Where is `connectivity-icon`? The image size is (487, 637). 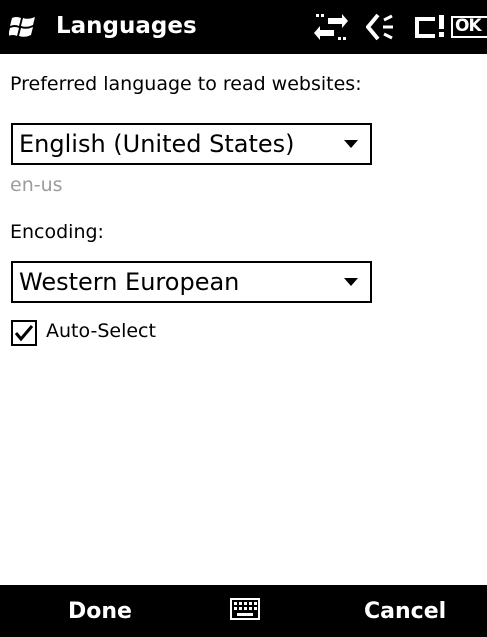 connectivity-icon is located at coordinates (331, 27).